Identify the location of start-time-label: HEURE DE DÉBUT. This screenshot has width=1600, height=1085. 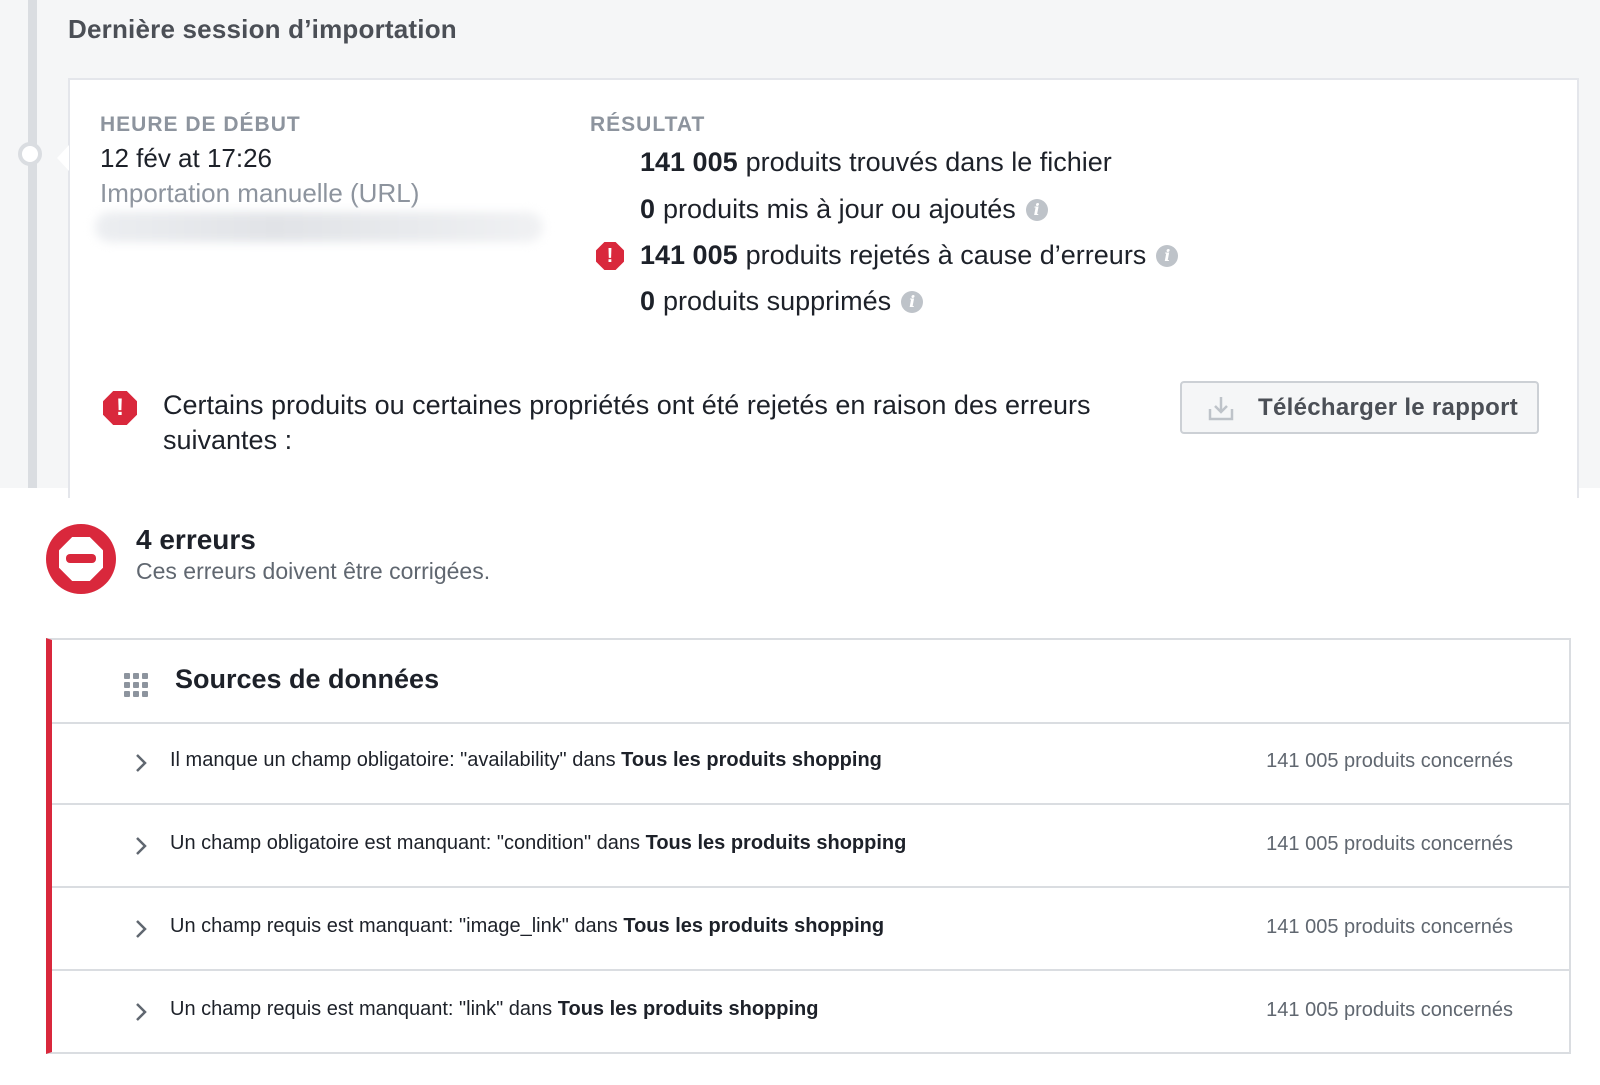
(200, 124).